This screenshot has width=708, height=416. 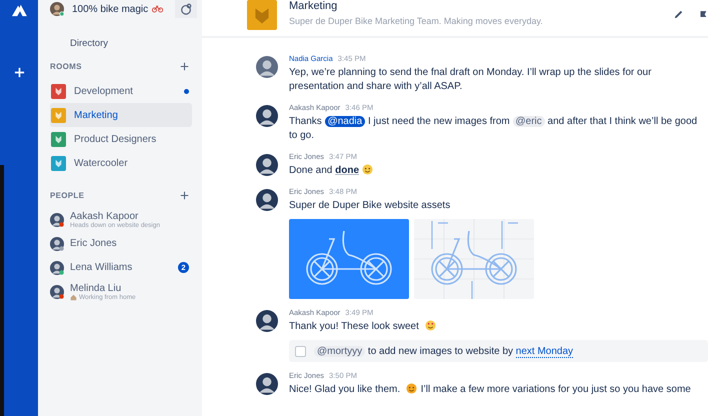 What do you see at coordinates (490, 390) in the screenshot?
I see `message-text: Nice! Glad you like them. I’ll make a few more variations for you just so you have some` at bounding box center [490, 390].